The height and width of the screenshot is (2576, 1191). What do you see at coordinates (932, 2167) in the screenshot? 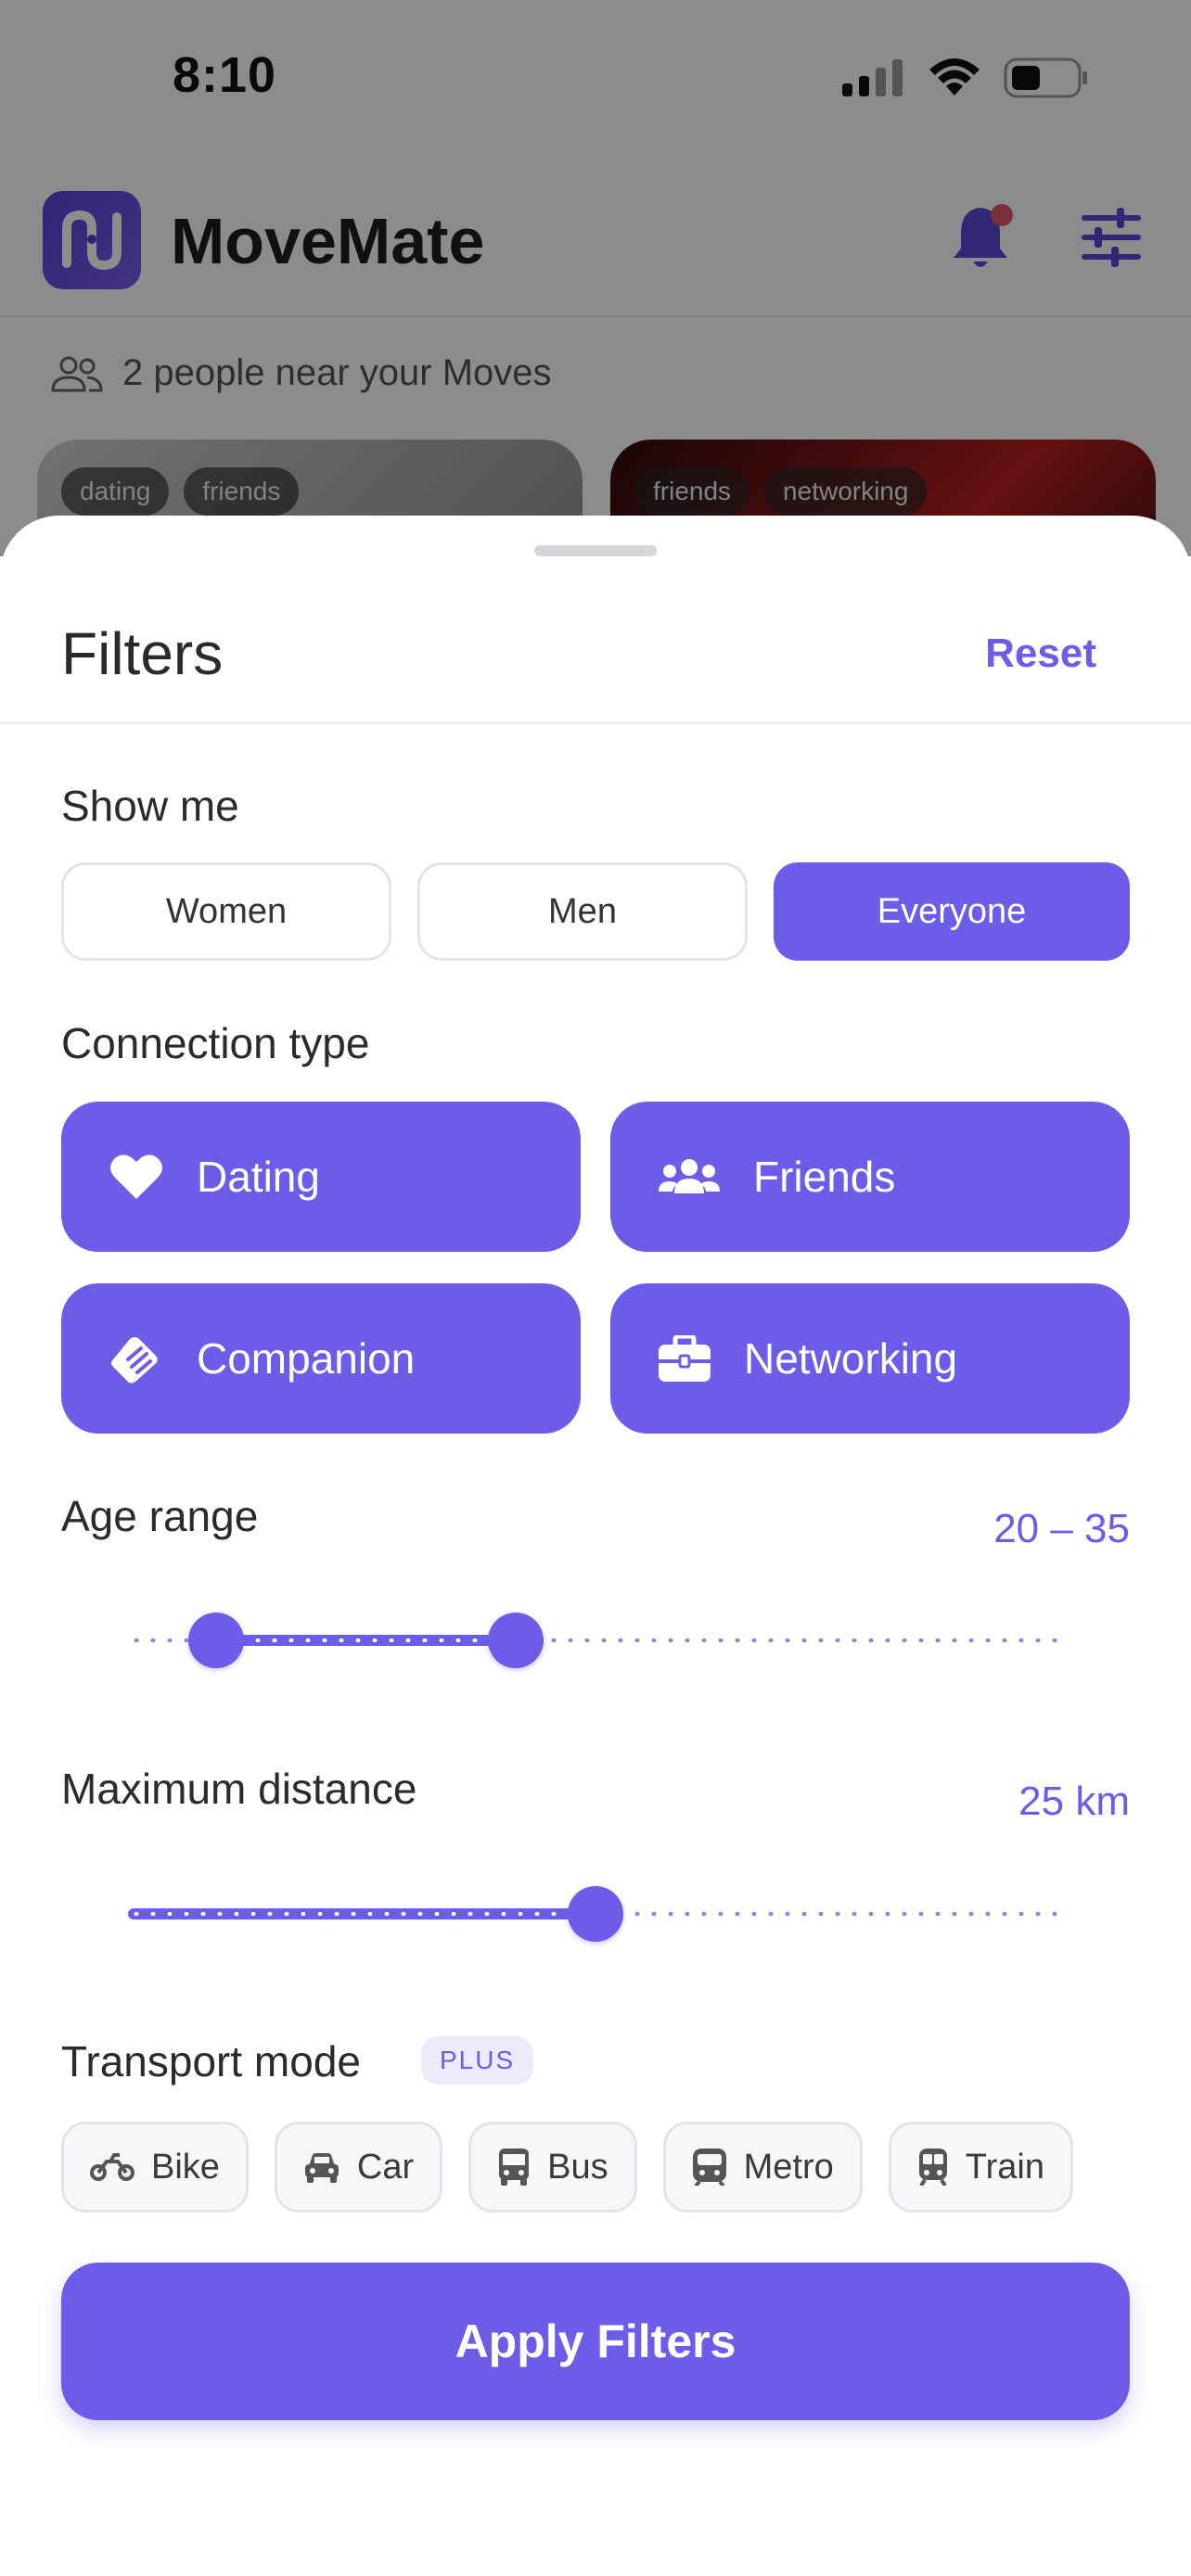
I see `train-icon` at bounding box center [932, 2167].